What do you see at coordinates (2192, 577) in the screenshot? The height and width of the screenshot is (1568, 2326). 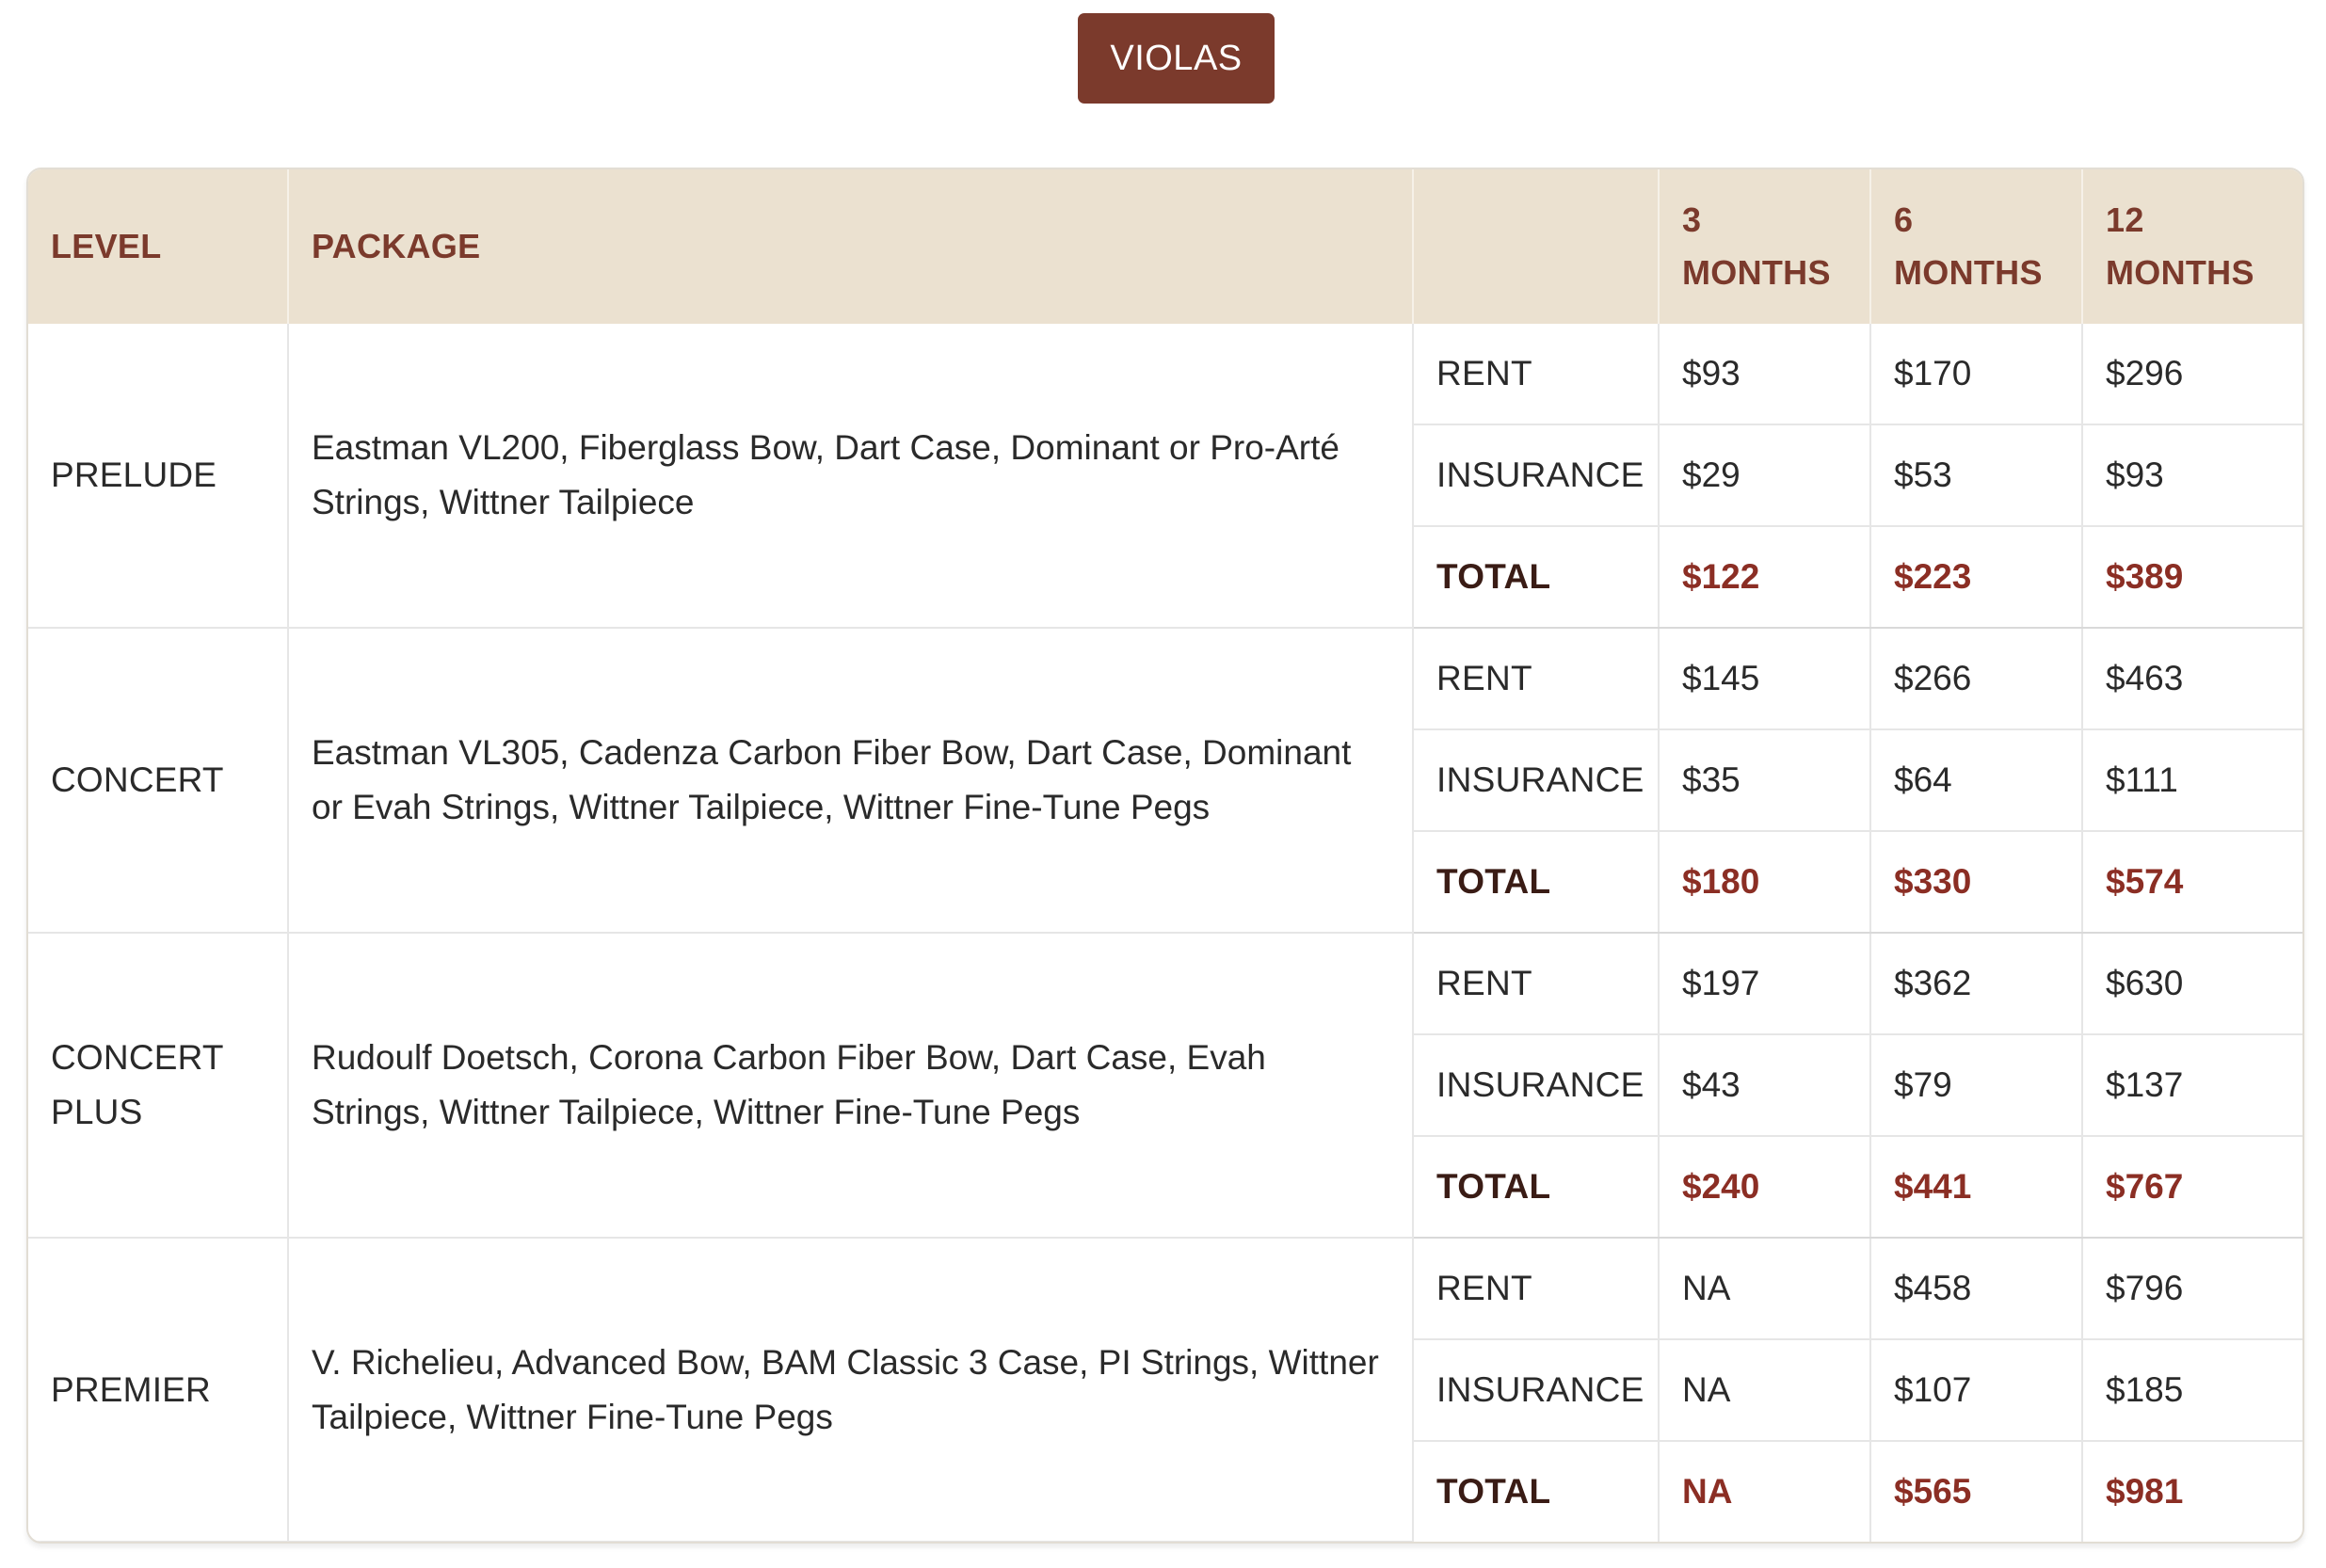 I see `total-12-months: $389` at bounding box center [2192, 577].